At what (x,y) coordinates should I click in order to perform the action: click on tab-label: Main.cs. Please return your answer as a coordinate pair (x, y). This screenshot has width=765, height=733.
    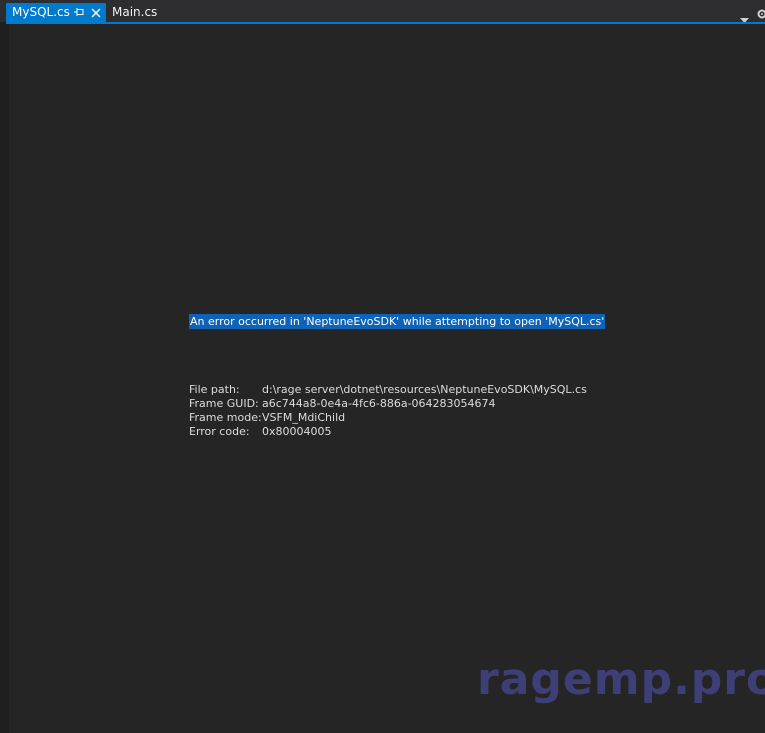
    Looking at the image, I should click on (135, 12).